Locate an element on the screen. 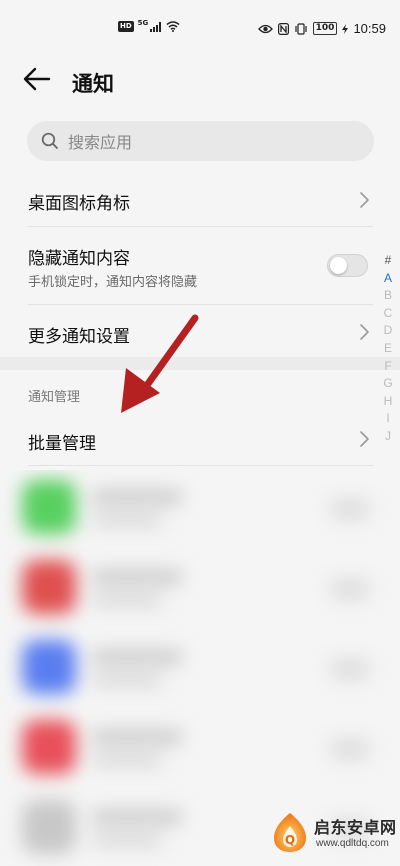  status-right: 100 10:59 is located at coordinates (321, 28).